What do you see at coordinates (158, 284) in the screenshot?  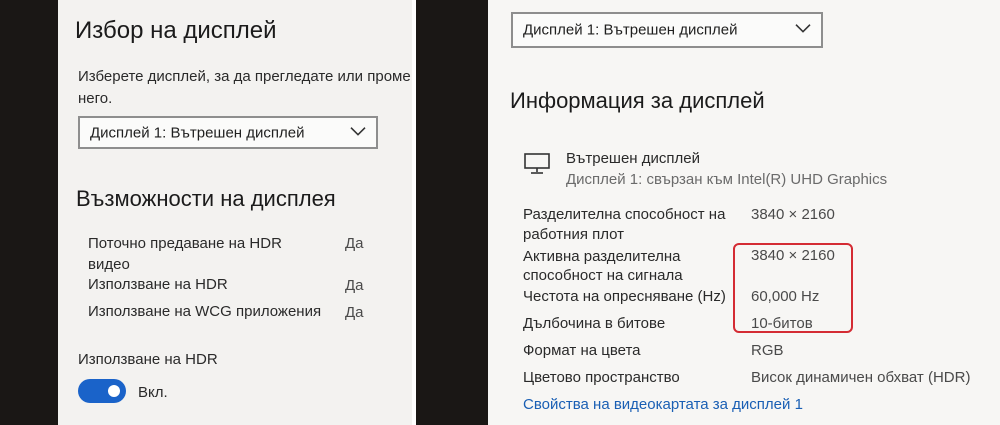 I see `capability-label-use-hdr: Използване на HDR` at bounding box center [158, 284].